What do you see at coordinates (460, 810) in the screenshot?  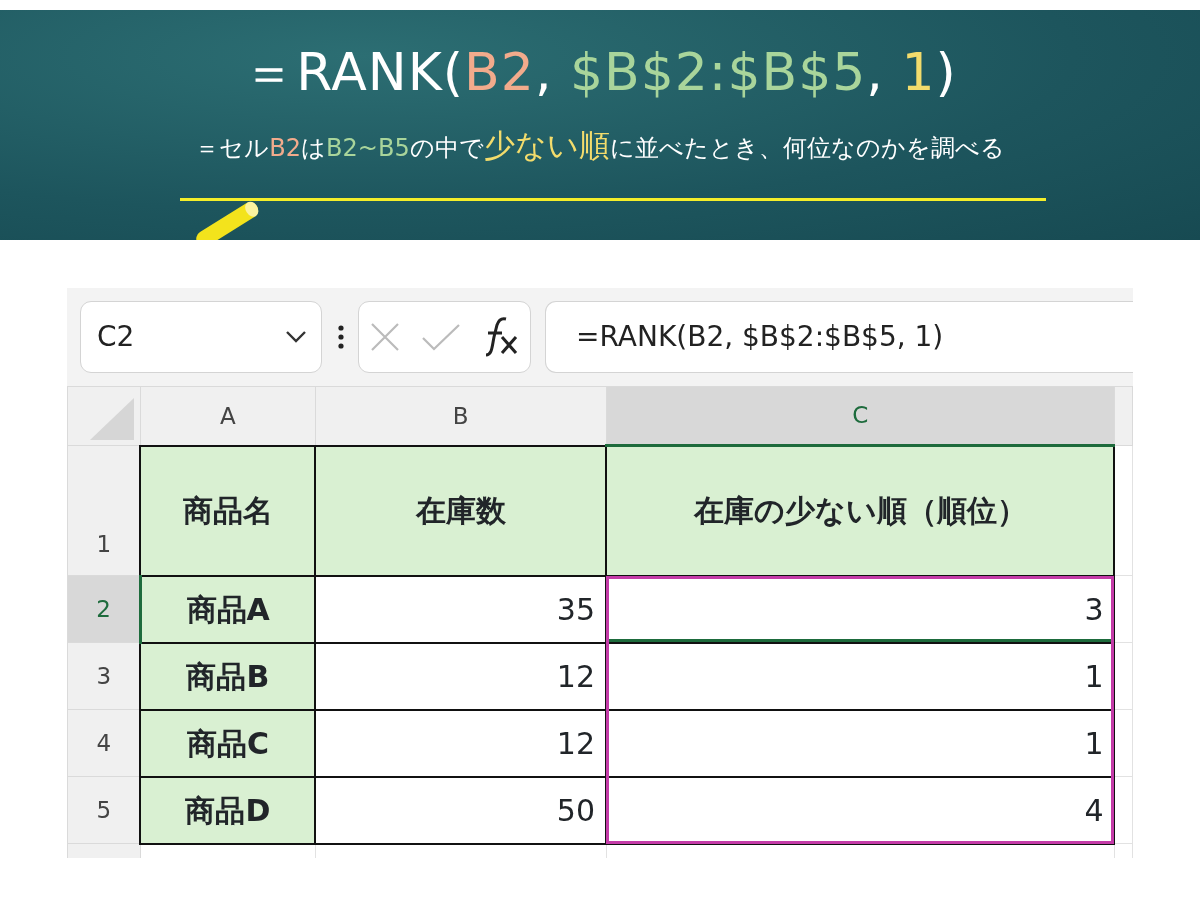 I see `table-cell: 50` at bounding box center [460, 810].